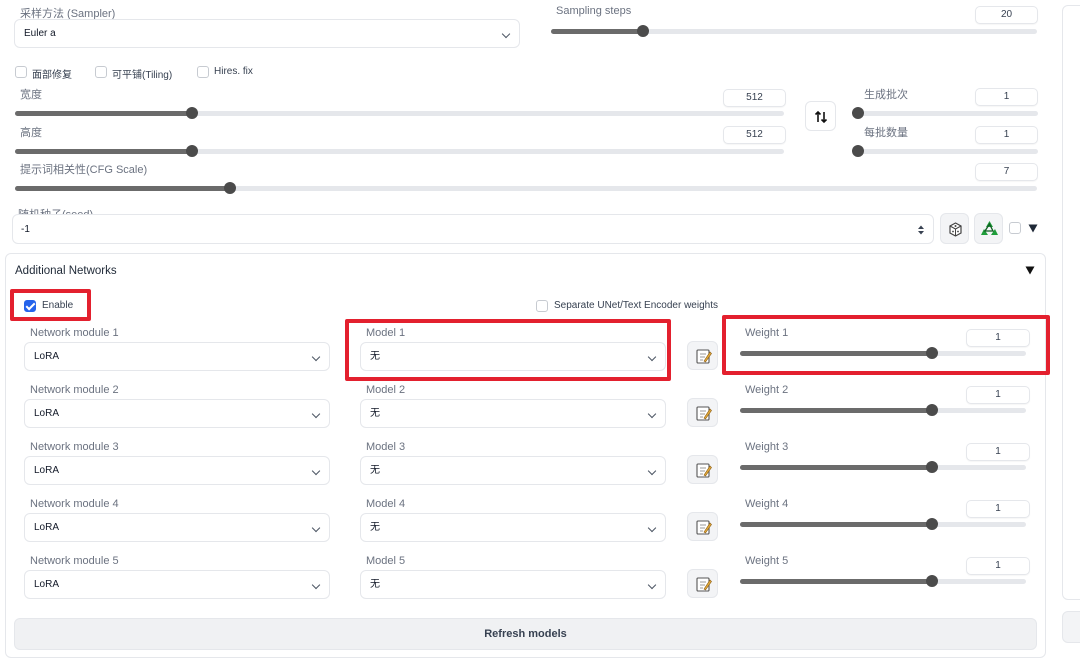 The width and height of the screenshot is (1080, 661). I want to click on steps-label: Sampling steps, so click(594, 11).